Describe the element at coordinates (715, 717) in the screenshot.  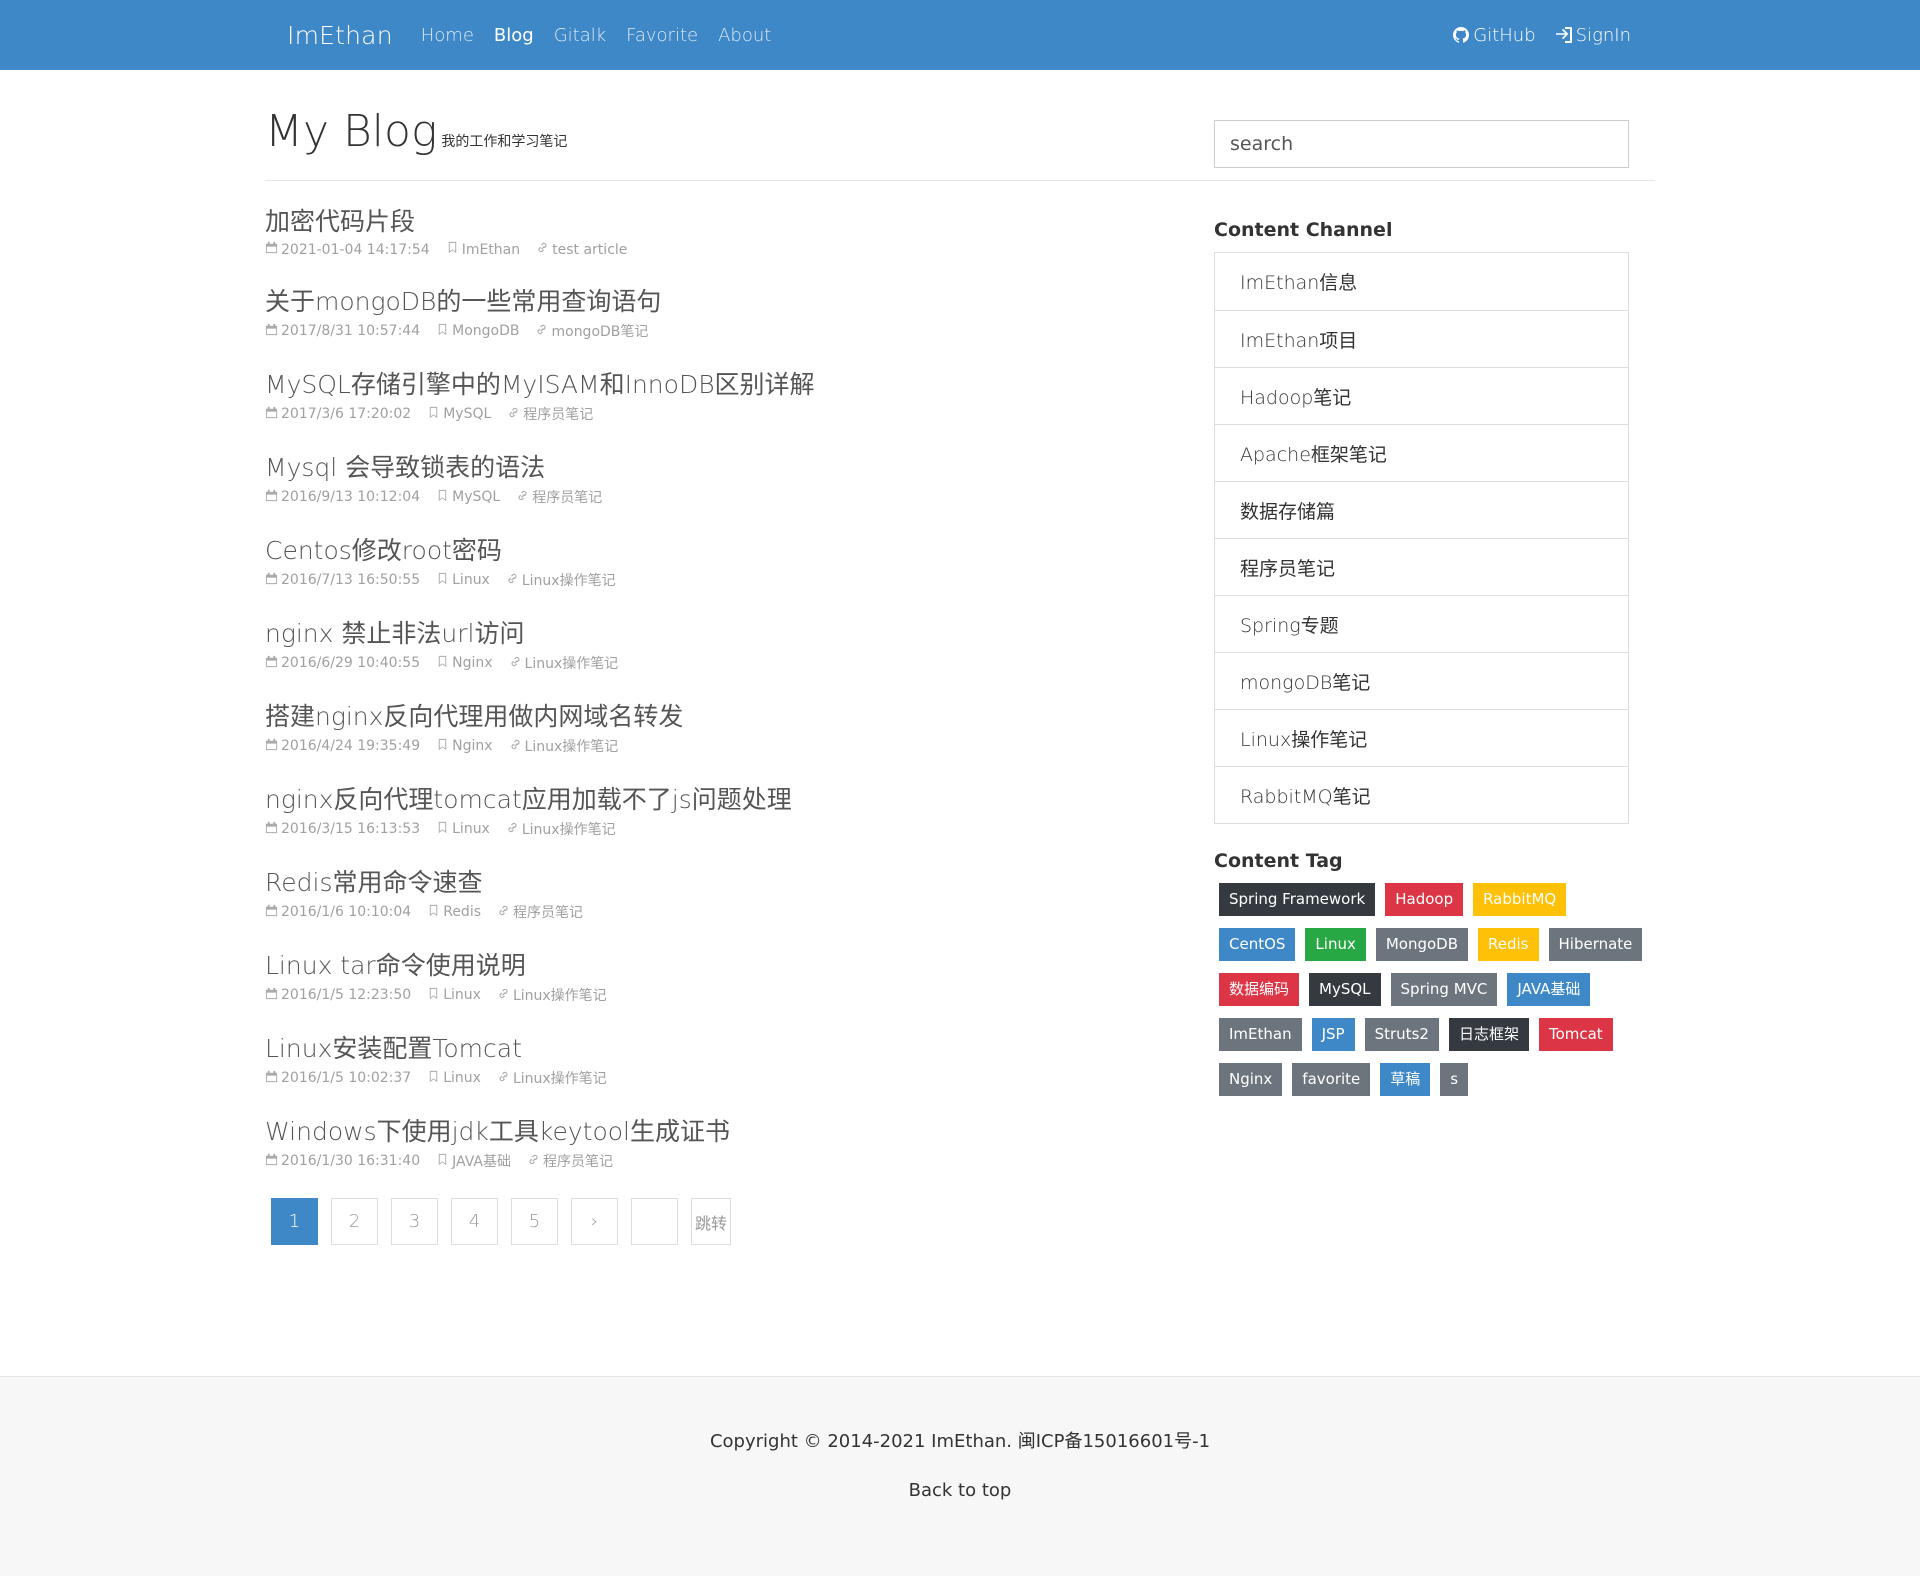
I see `post-title-link: 搭建nginx反向代理用做内网域名转发` at that location.